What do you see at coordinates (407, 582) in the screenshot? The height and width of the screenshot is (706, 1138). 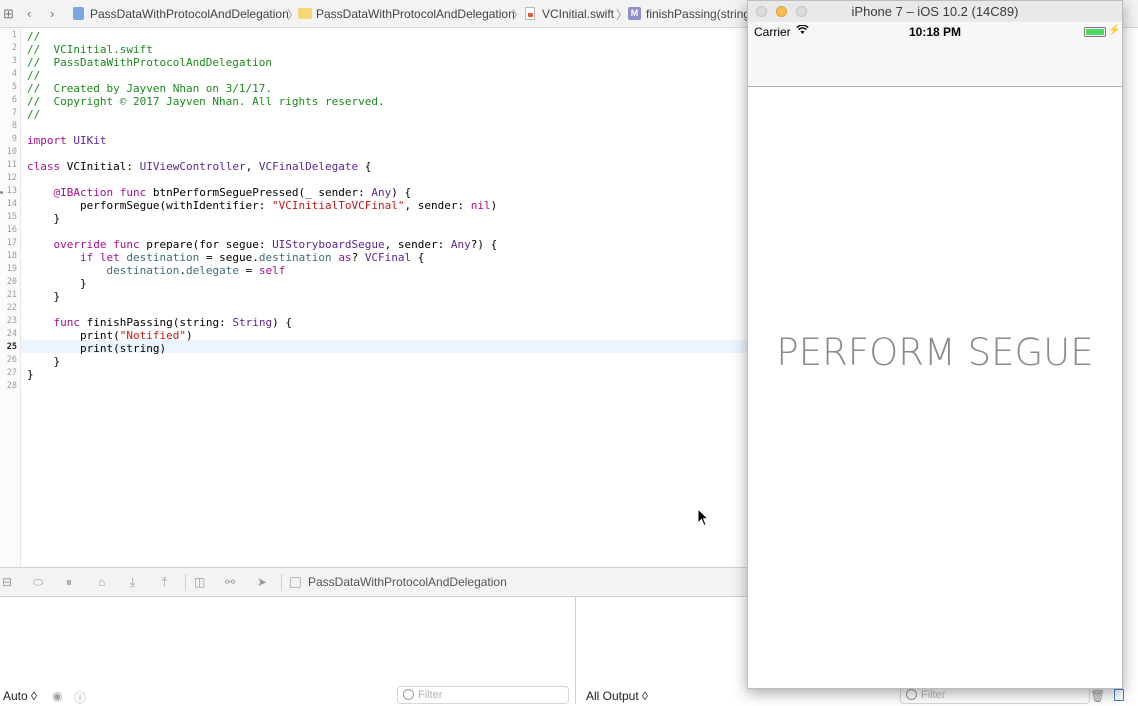 I see `debug-target-label: PassDataWithProtocolAndDelegation` at bounding box center [407, 582].